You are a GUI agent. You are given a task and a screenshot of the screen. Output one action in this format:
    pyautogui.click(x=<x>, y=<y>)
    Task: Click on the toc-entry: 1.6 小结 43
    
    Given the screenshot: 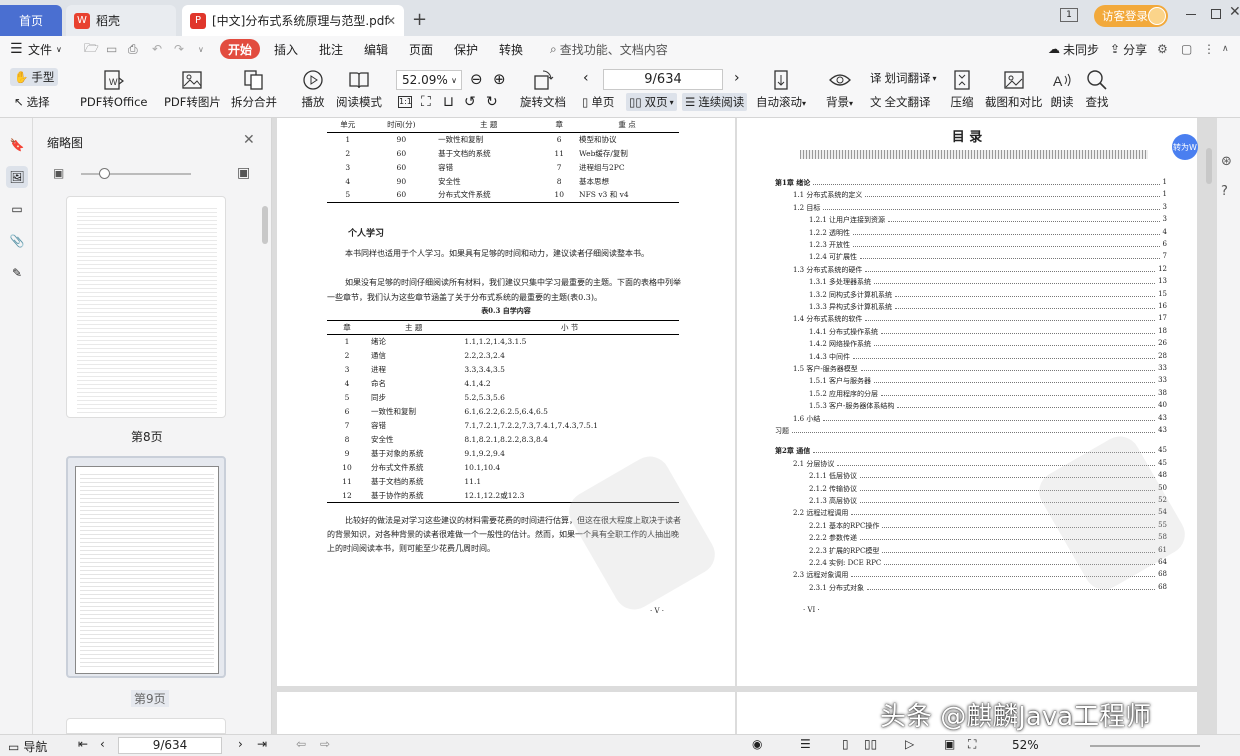 What is the action you would take?
    pyautogui.click(x=980, y=419)
    